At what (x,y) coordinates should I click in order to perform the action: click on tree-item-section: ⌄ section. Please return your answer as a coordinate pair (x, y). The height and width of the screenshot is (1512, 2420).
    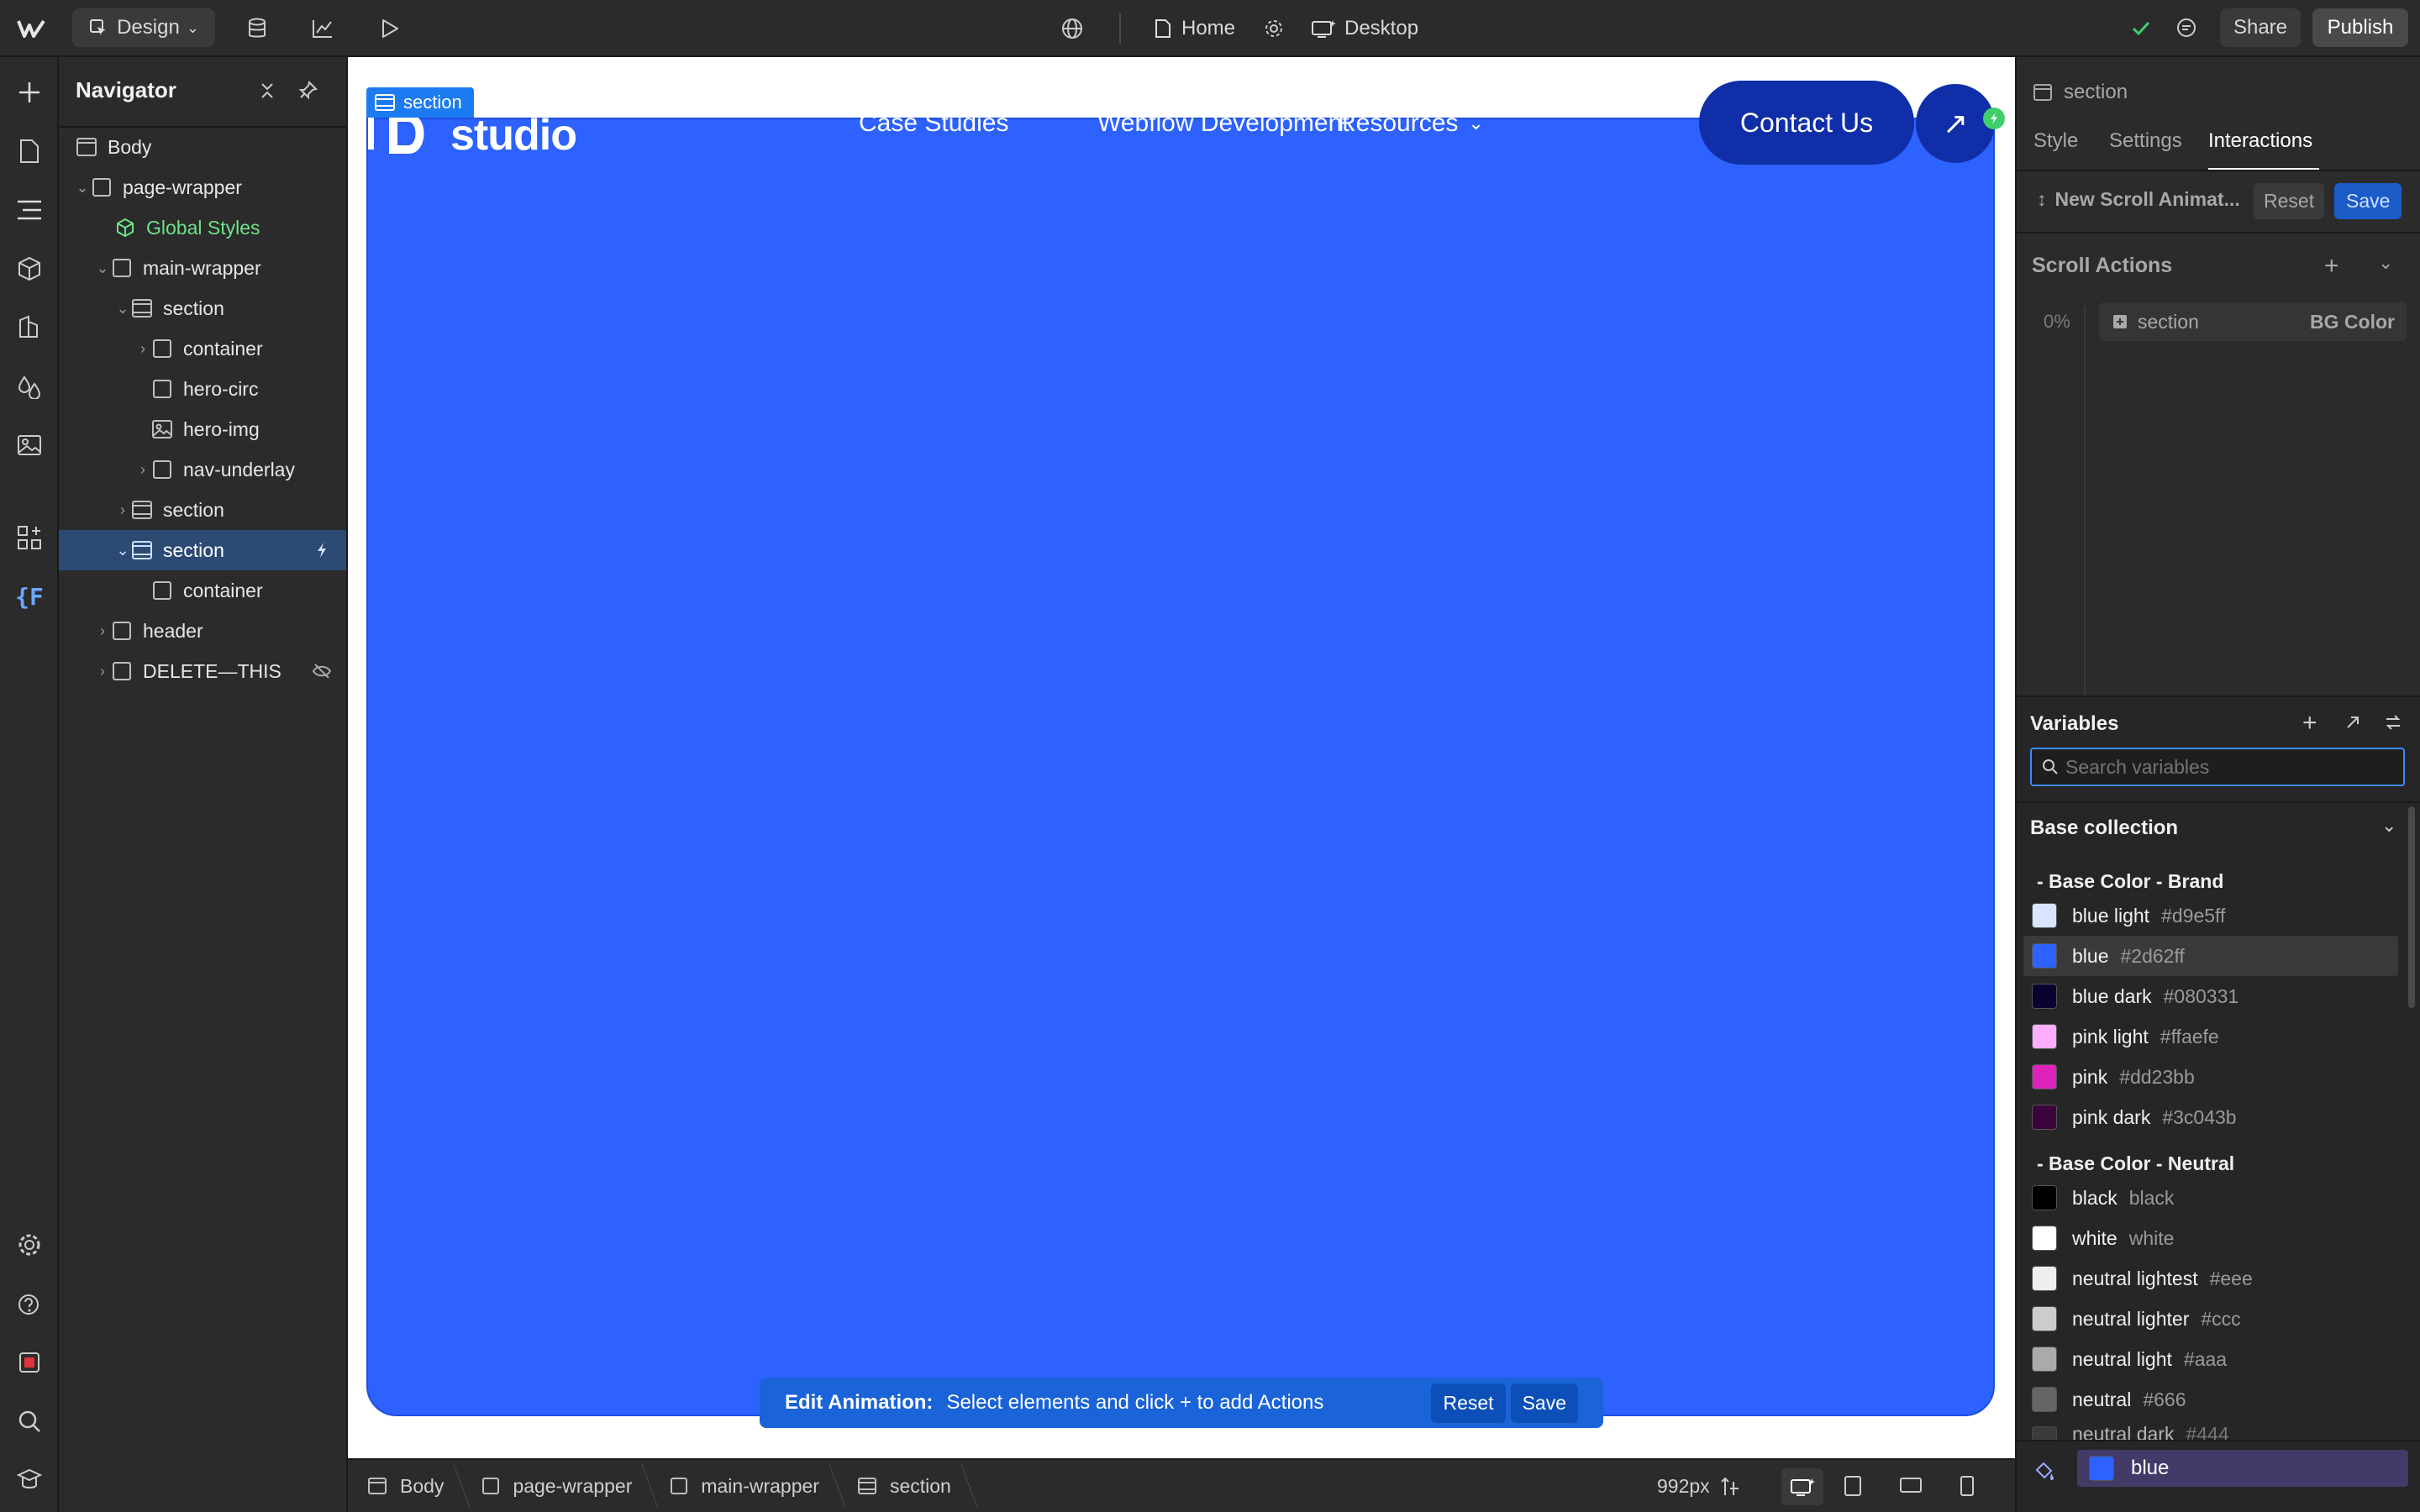
    Looking at the image, I should click on (202, 308).